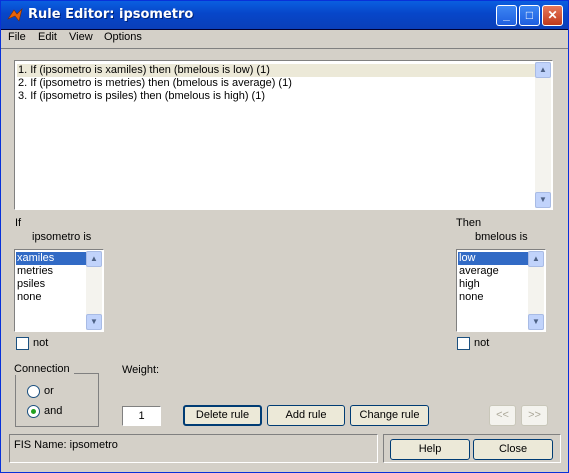 This screenshot has height=473, width=569. I want to click on add-rule-button: Add rule, so click(306, 415).